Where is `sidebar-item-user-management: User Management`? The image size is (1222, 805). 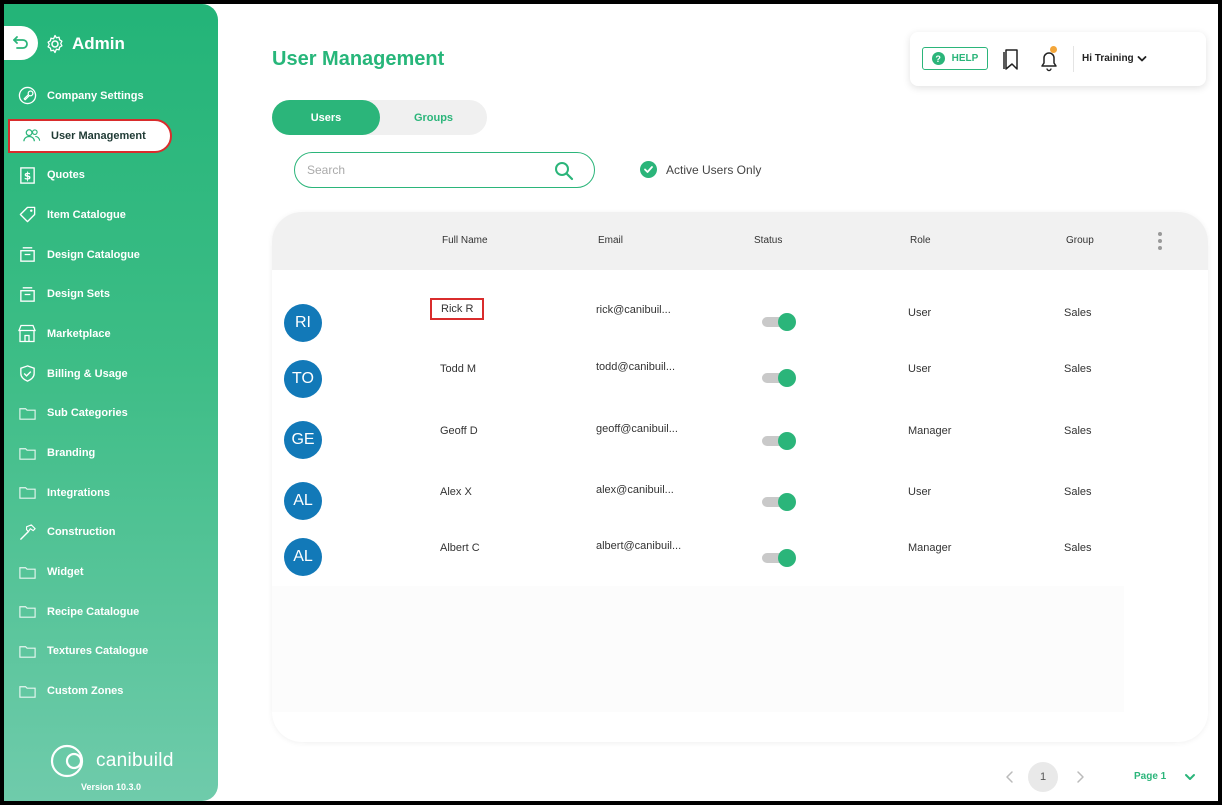
sidebar-item-user-management: User Management is located at coordinates (111, 136).